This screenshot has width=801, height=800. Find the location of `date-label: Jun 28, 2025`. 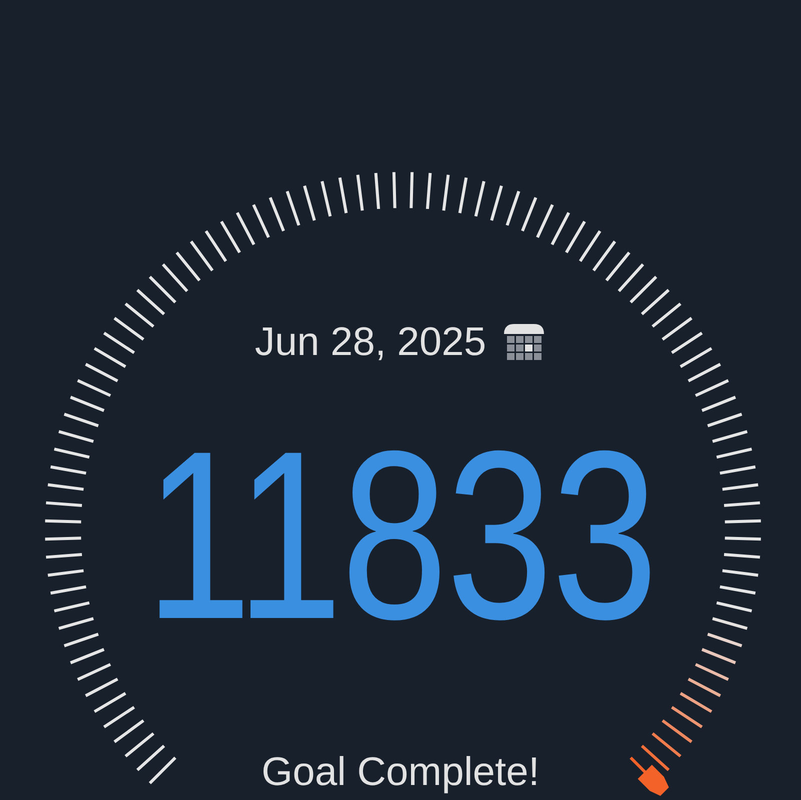

date-label: Jun 28, 2025 is located at coordinates (370, 342).